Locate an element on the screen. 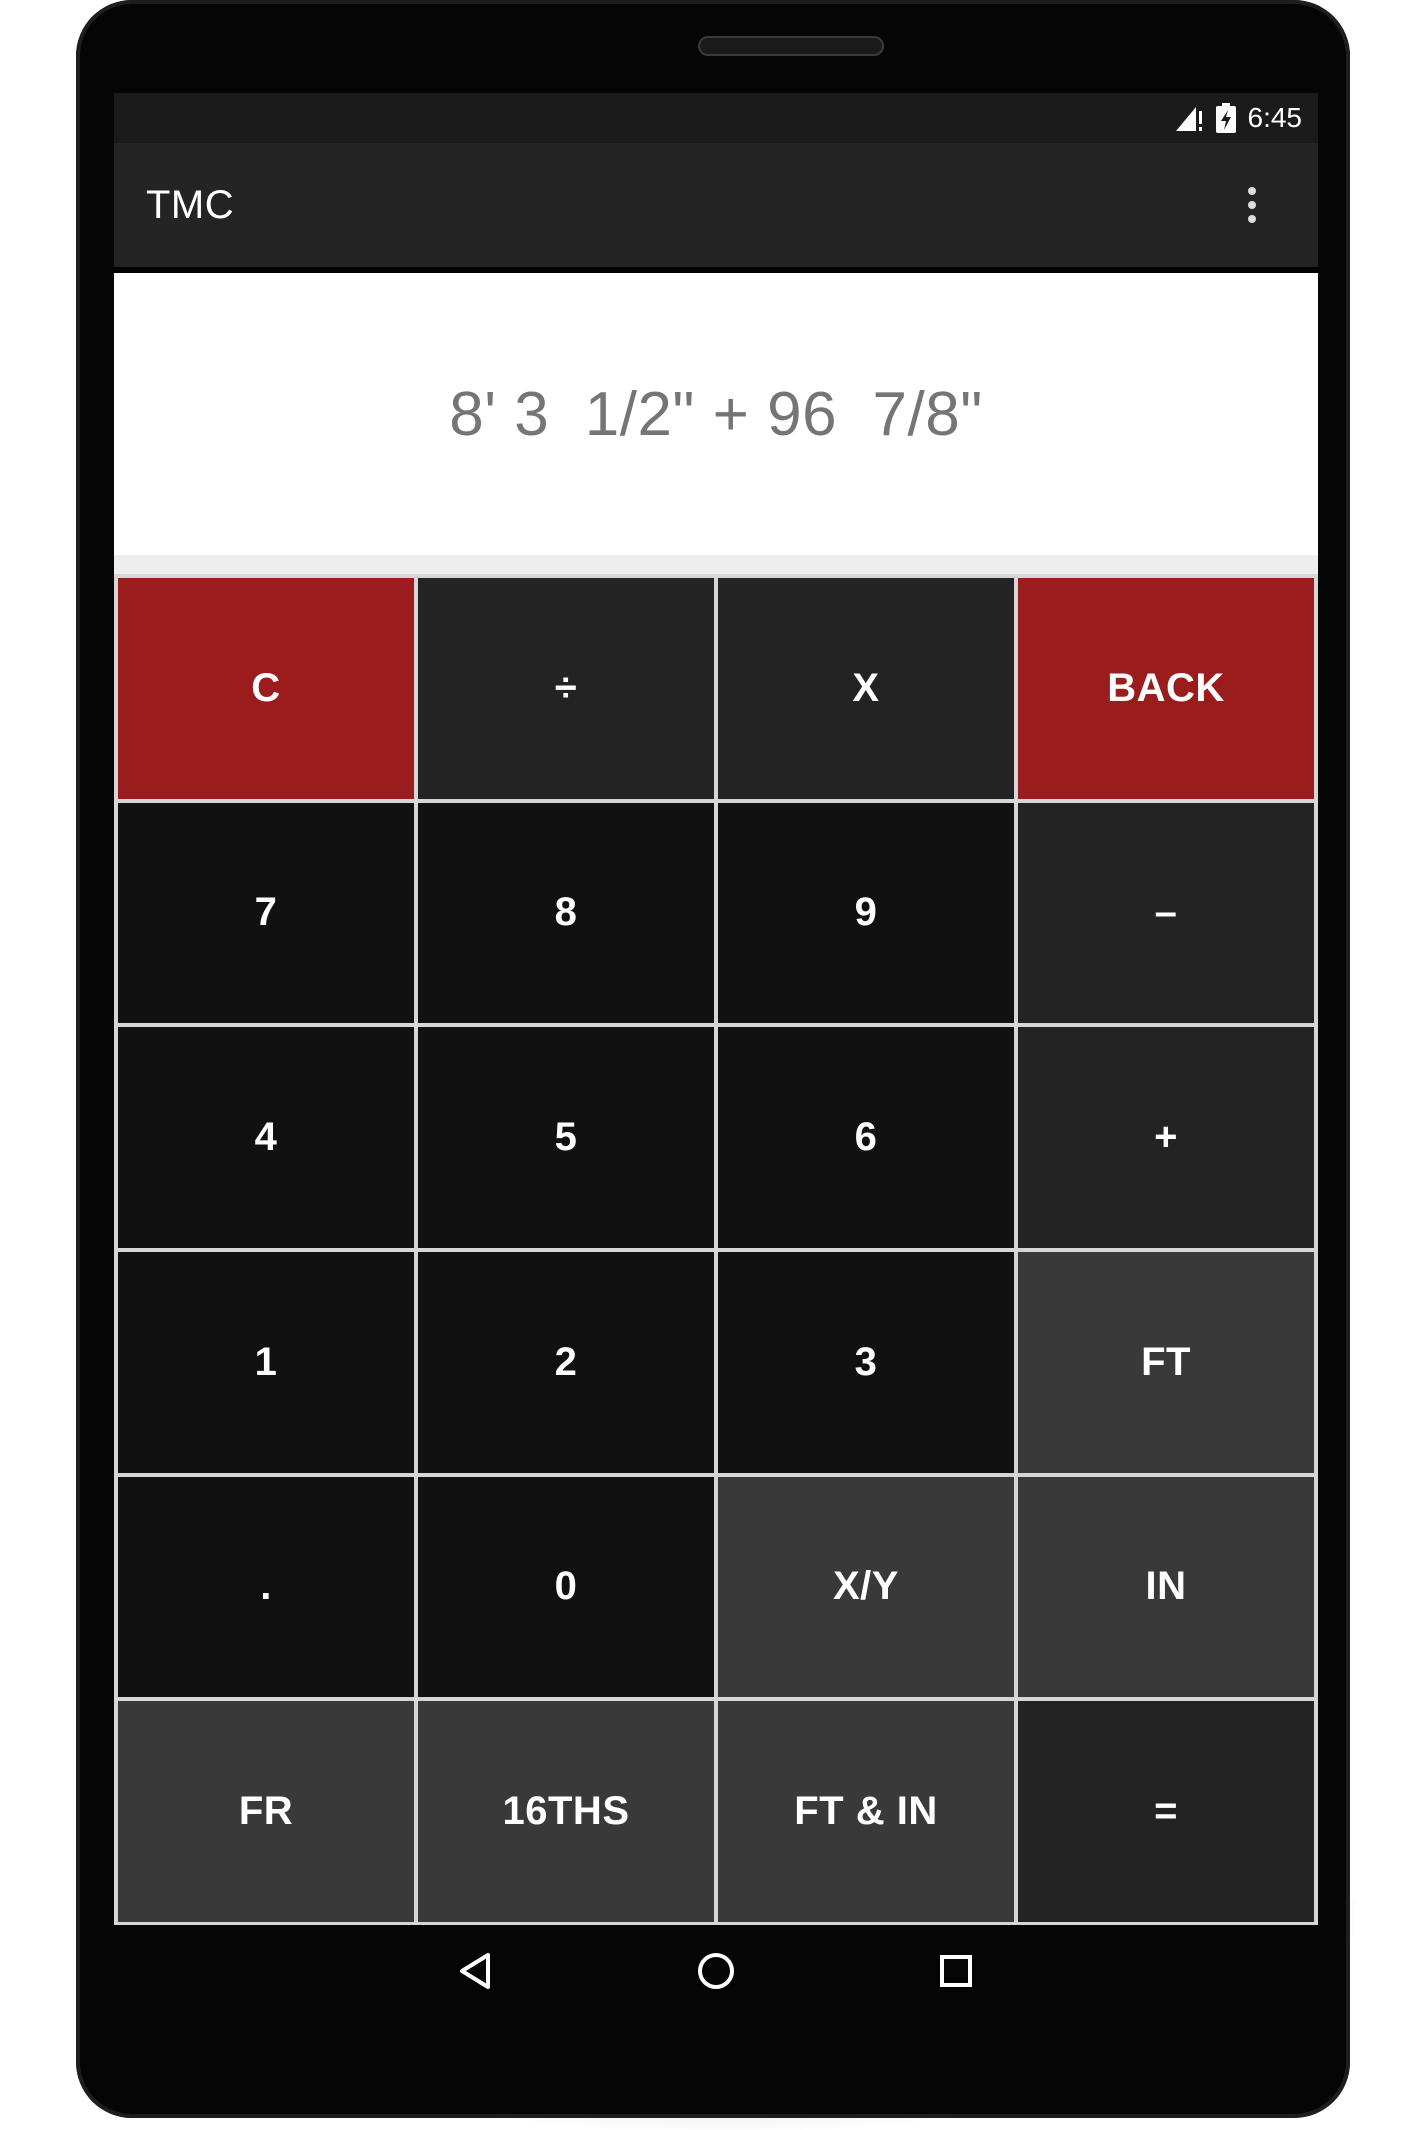 This screenshot has width=1425, height=2130. key-0-button: 0 is located at coordinates (566, 1587).